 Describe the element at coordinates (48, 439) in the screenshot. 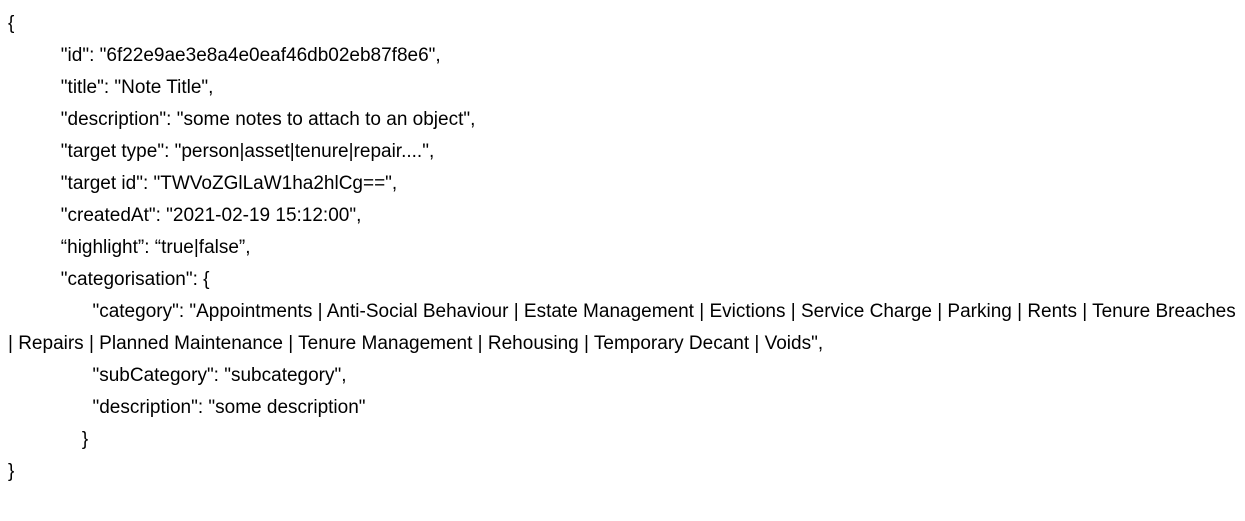

I see `json-line-inner-close-brace: }` at that location.